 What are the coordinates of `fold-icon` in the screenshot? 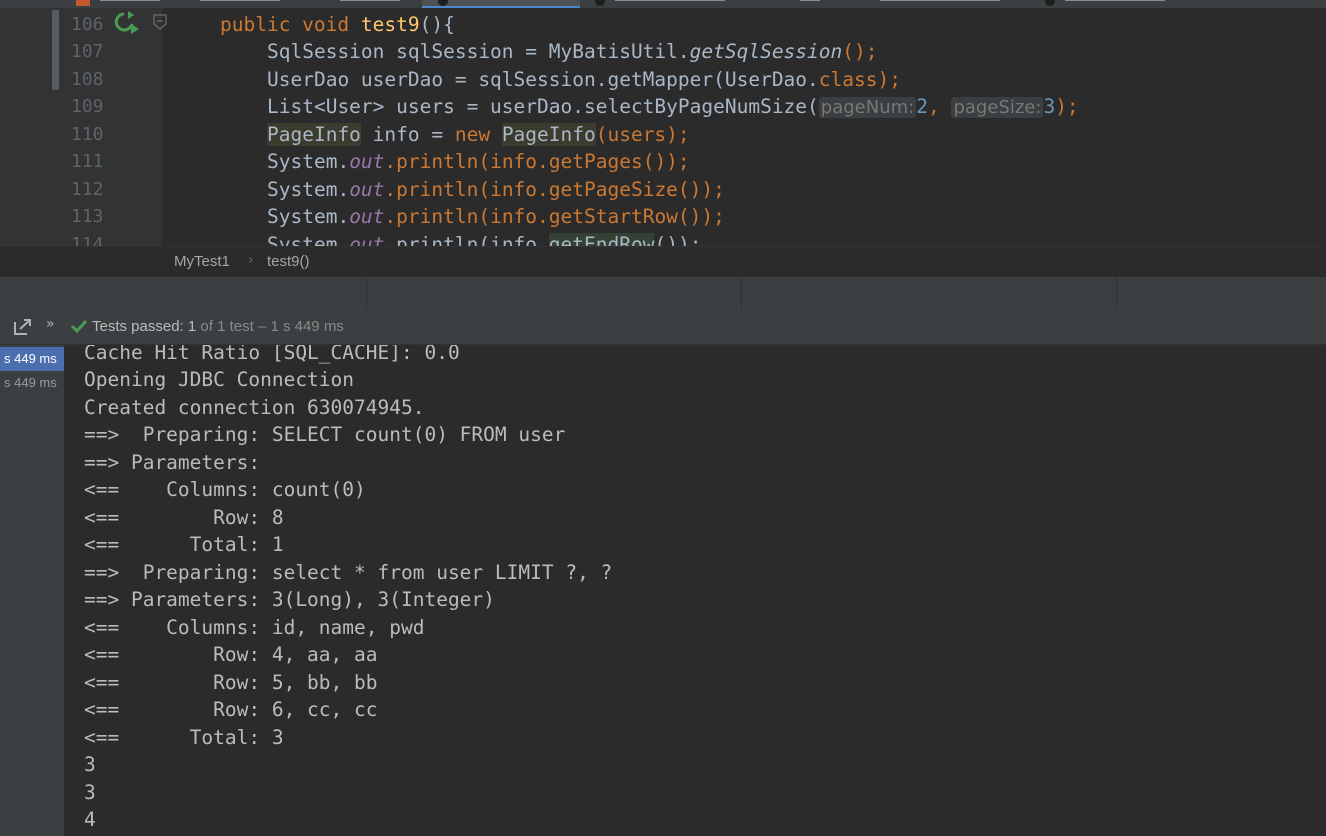 It's located at (160, 22).